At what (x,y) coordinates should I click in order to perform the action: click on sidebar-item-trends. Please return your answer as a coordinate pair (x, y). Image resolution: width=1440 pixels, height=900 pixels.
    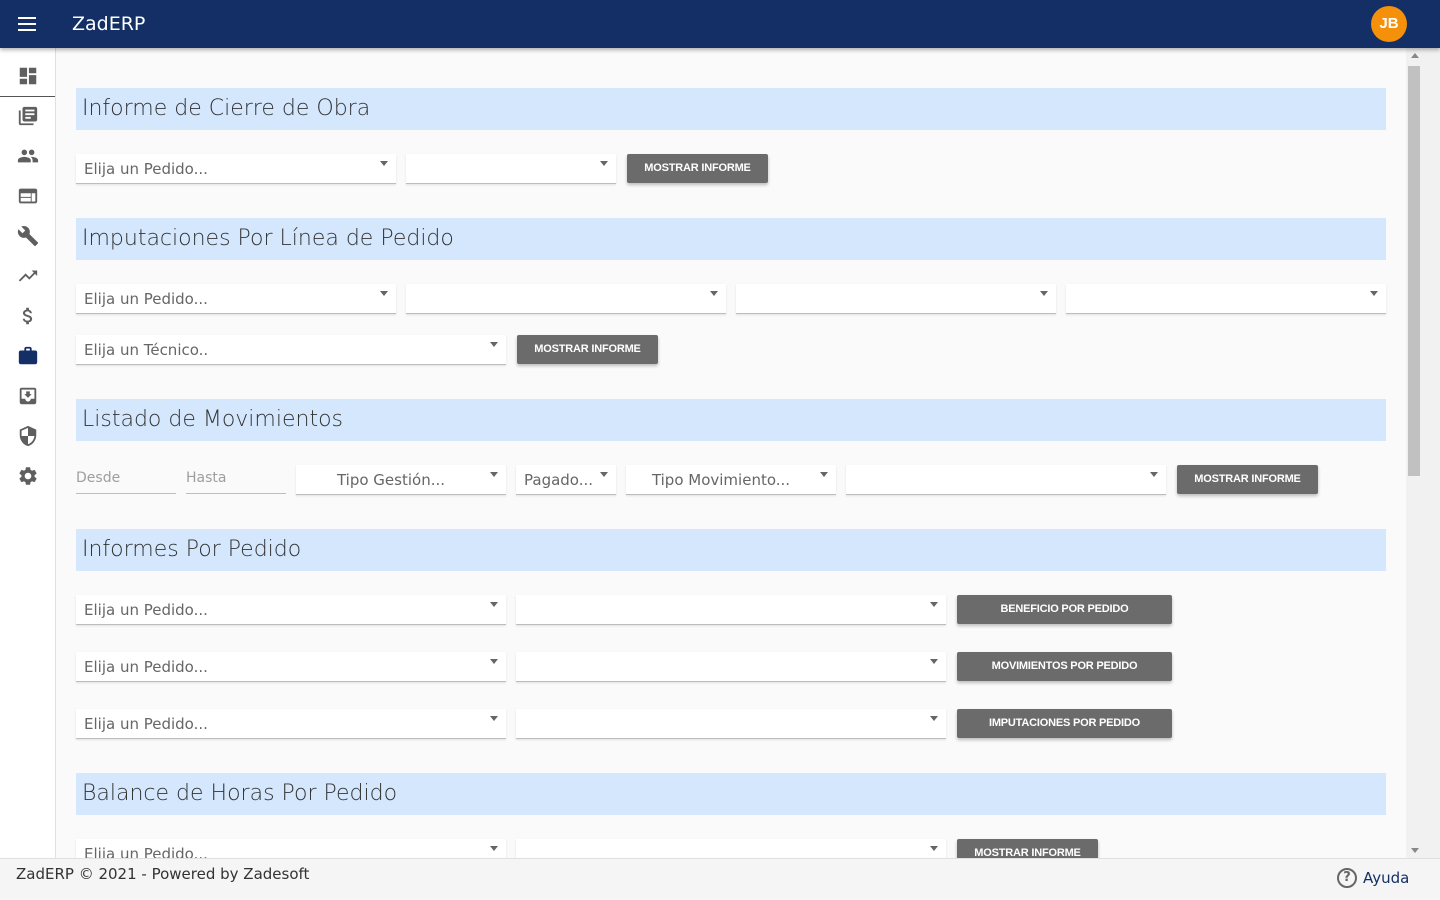
    Looking at the image, I should click on (27, 276).